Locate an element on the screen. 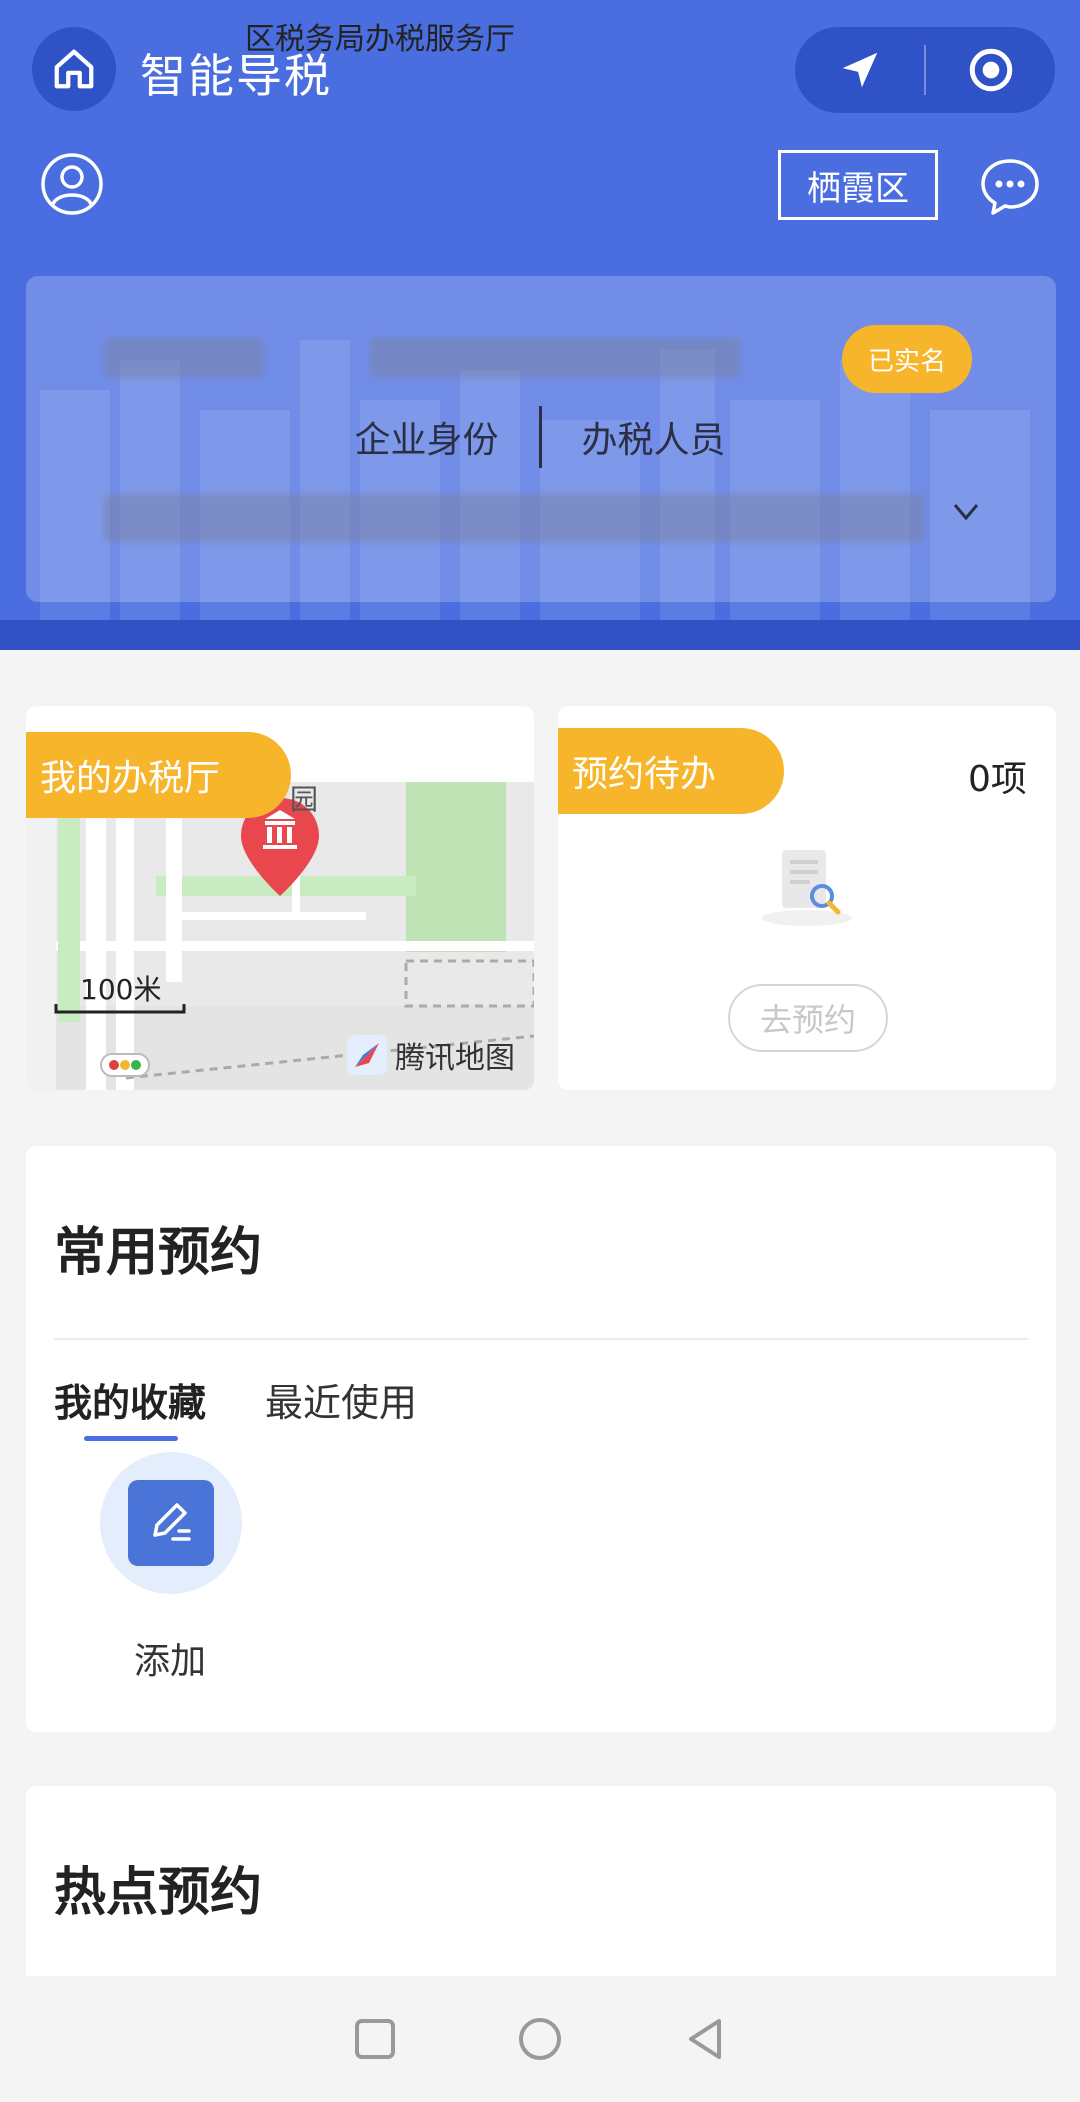  recent-apps-square-icon is located at coordinates (375, 2039).